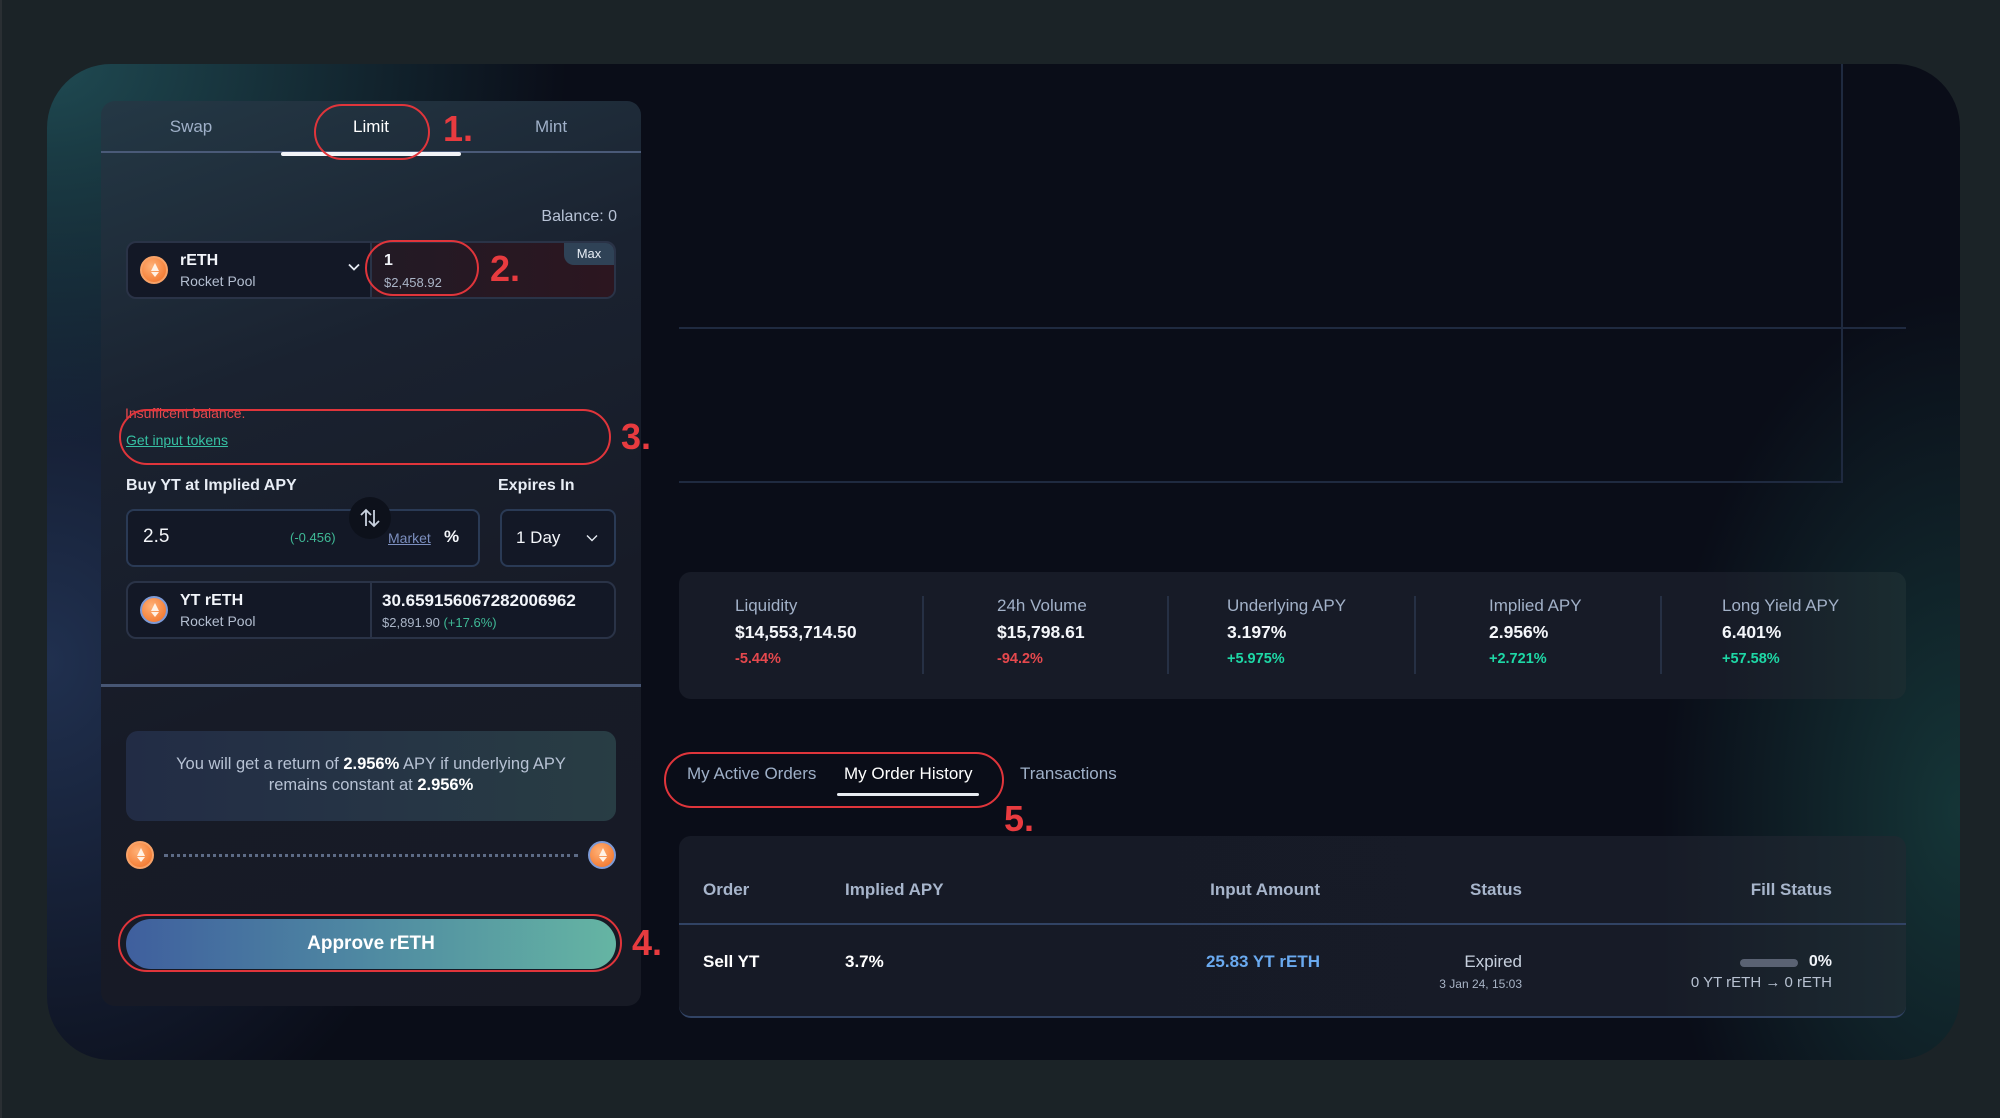 The width and height of the screenshot is (2000, 1118). What do you see at coordinates (1068, 774) in the screenshot?
I see `tab-transactions: Transactions` at bounding box center [1068, 774].